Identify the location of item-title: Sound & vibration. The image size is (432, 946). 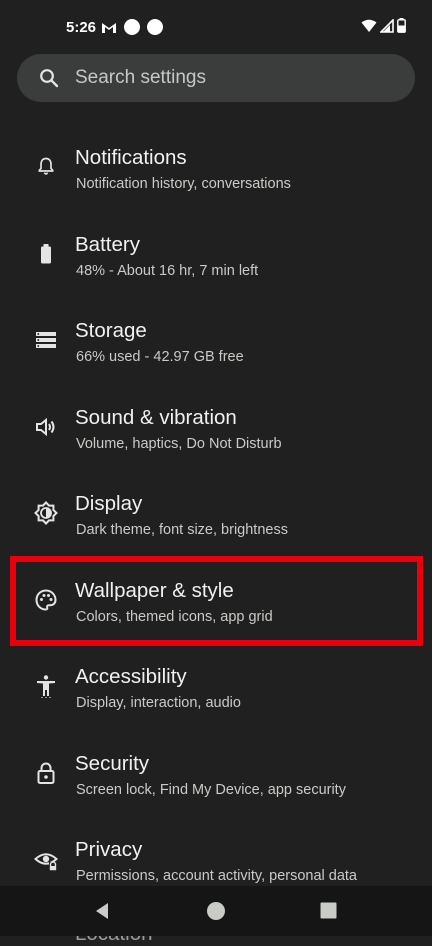
(156, 417).